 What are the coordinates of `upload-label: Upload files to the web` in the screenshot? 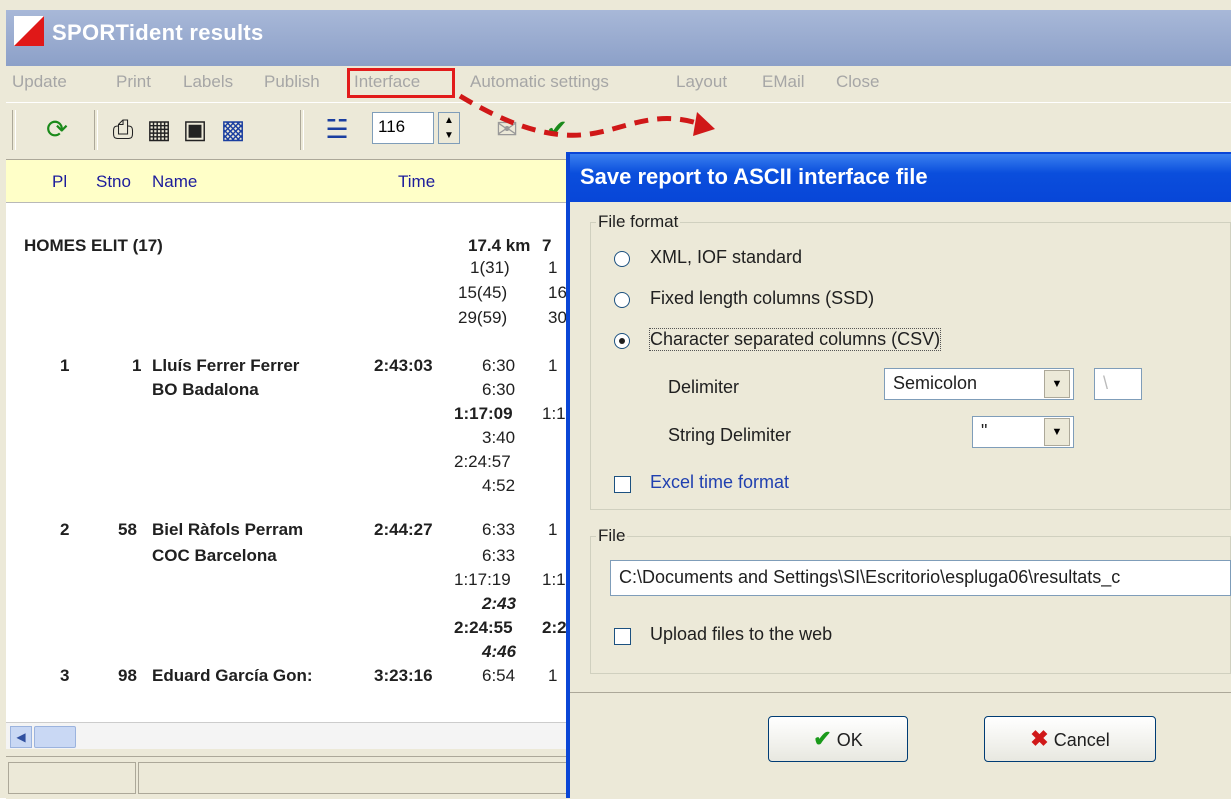 It's located at (741, 634).